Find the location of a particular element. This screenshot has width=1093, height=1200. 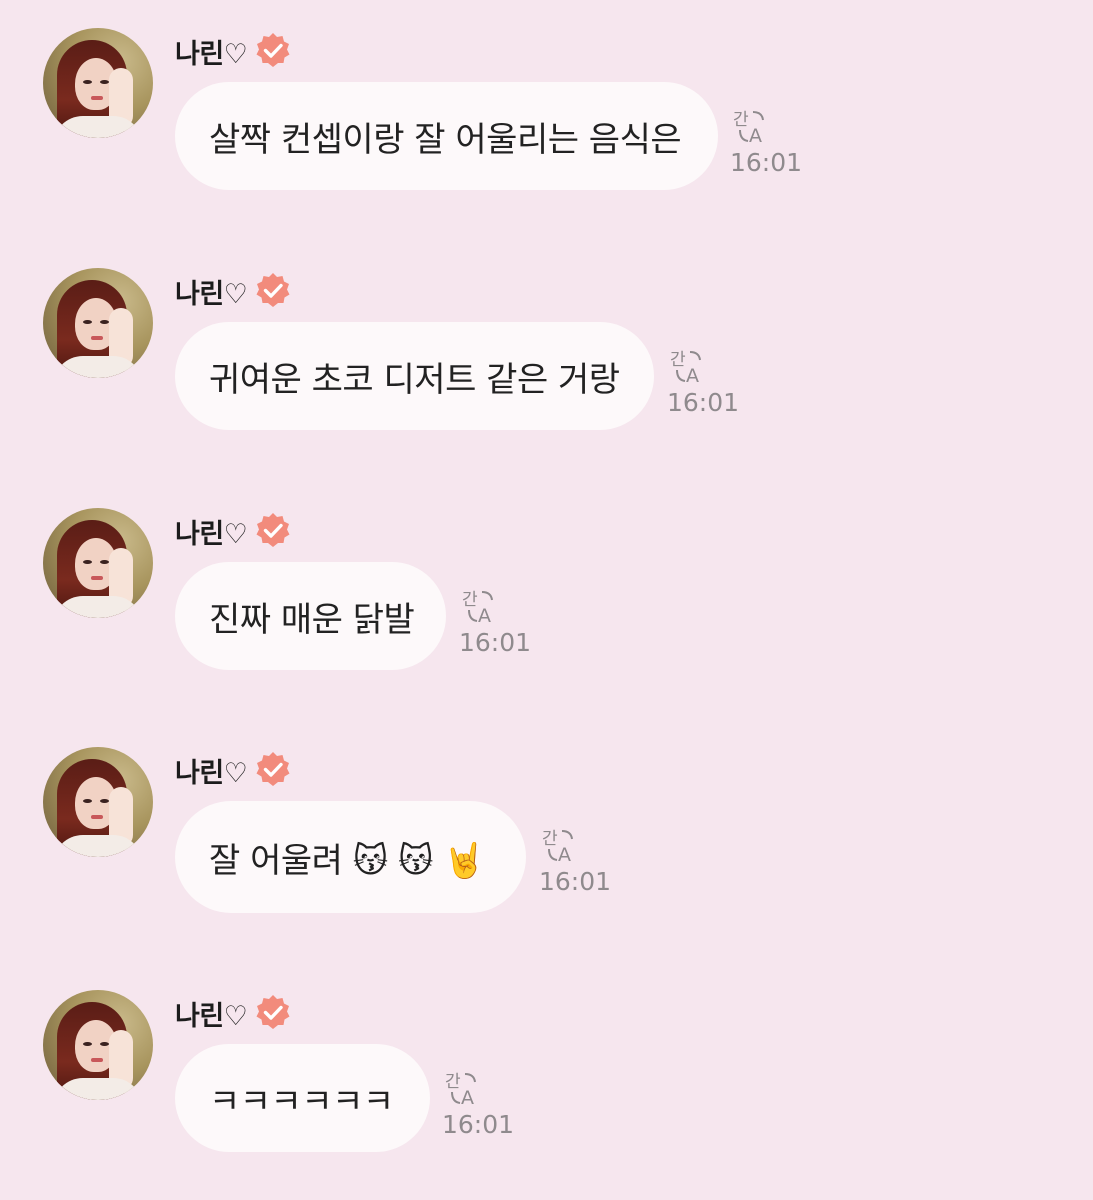

message-bubble: 진짜 매운 닭발 is located at coordinates (310, 616).